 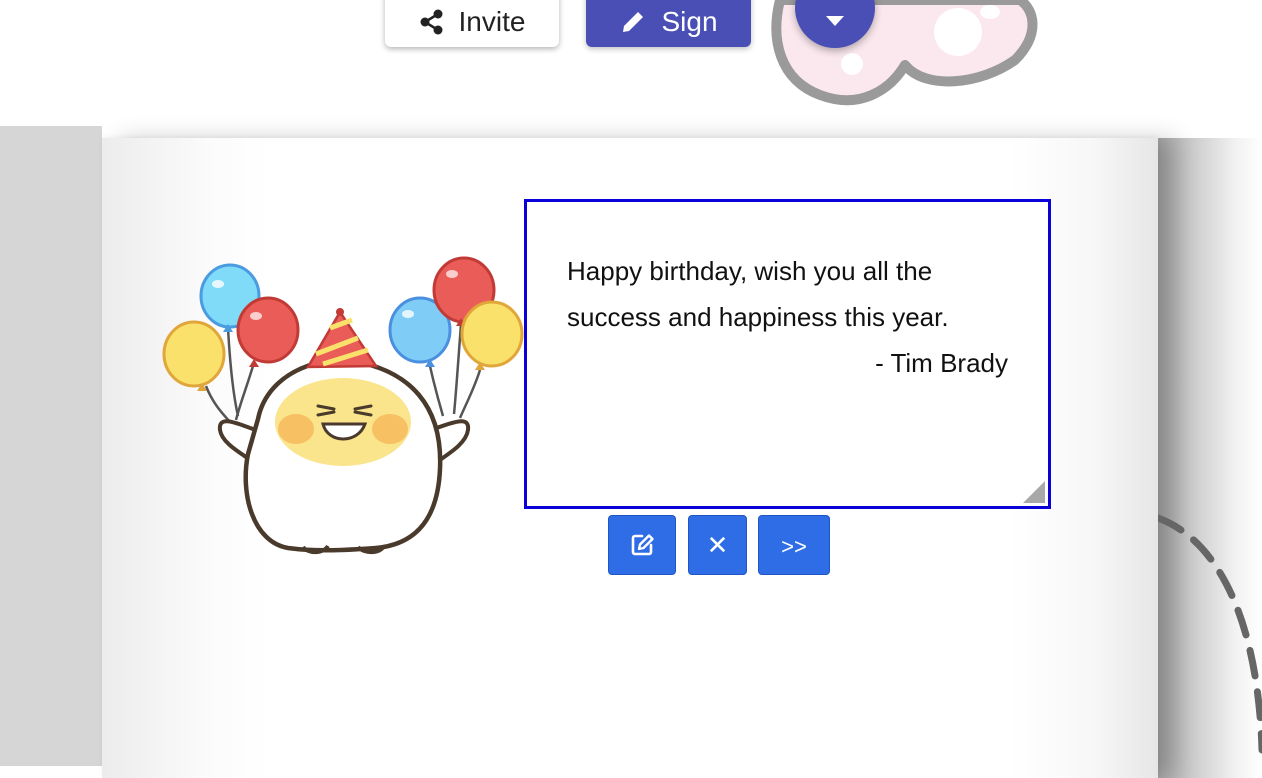 I want to click on dashed-circle-decoration, so click(x=1210, y=634).